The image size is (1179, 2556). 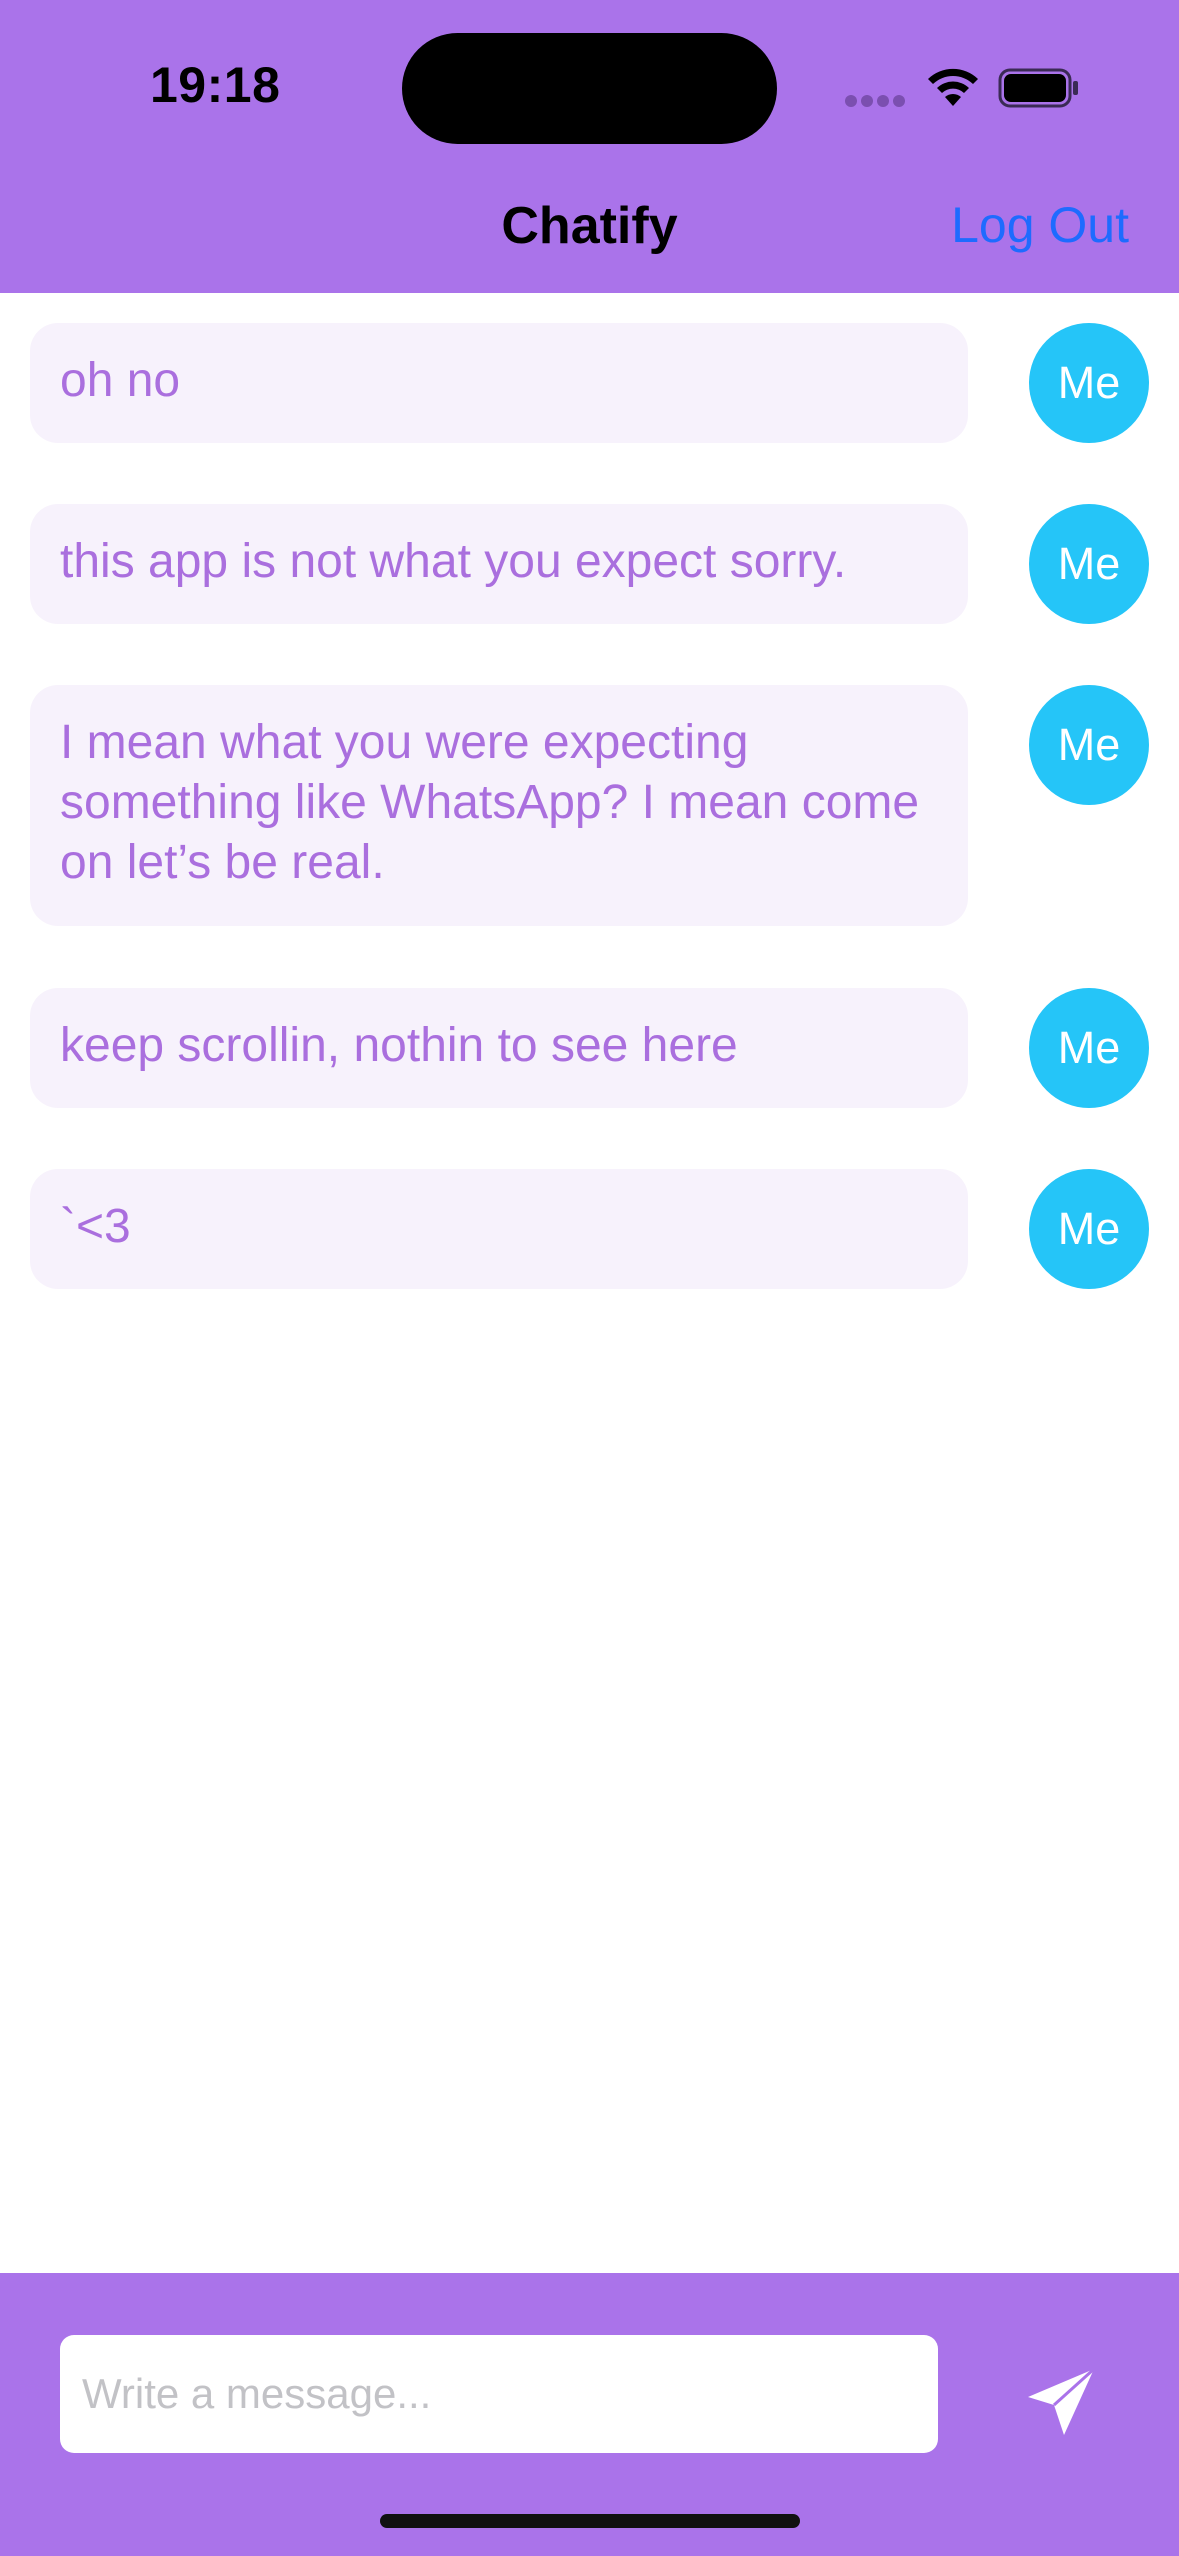 What do you see at coordinates (1060, 2403) in the screenshot?
I see `paper-plane-icon` at bounding box center [1060, 2403].